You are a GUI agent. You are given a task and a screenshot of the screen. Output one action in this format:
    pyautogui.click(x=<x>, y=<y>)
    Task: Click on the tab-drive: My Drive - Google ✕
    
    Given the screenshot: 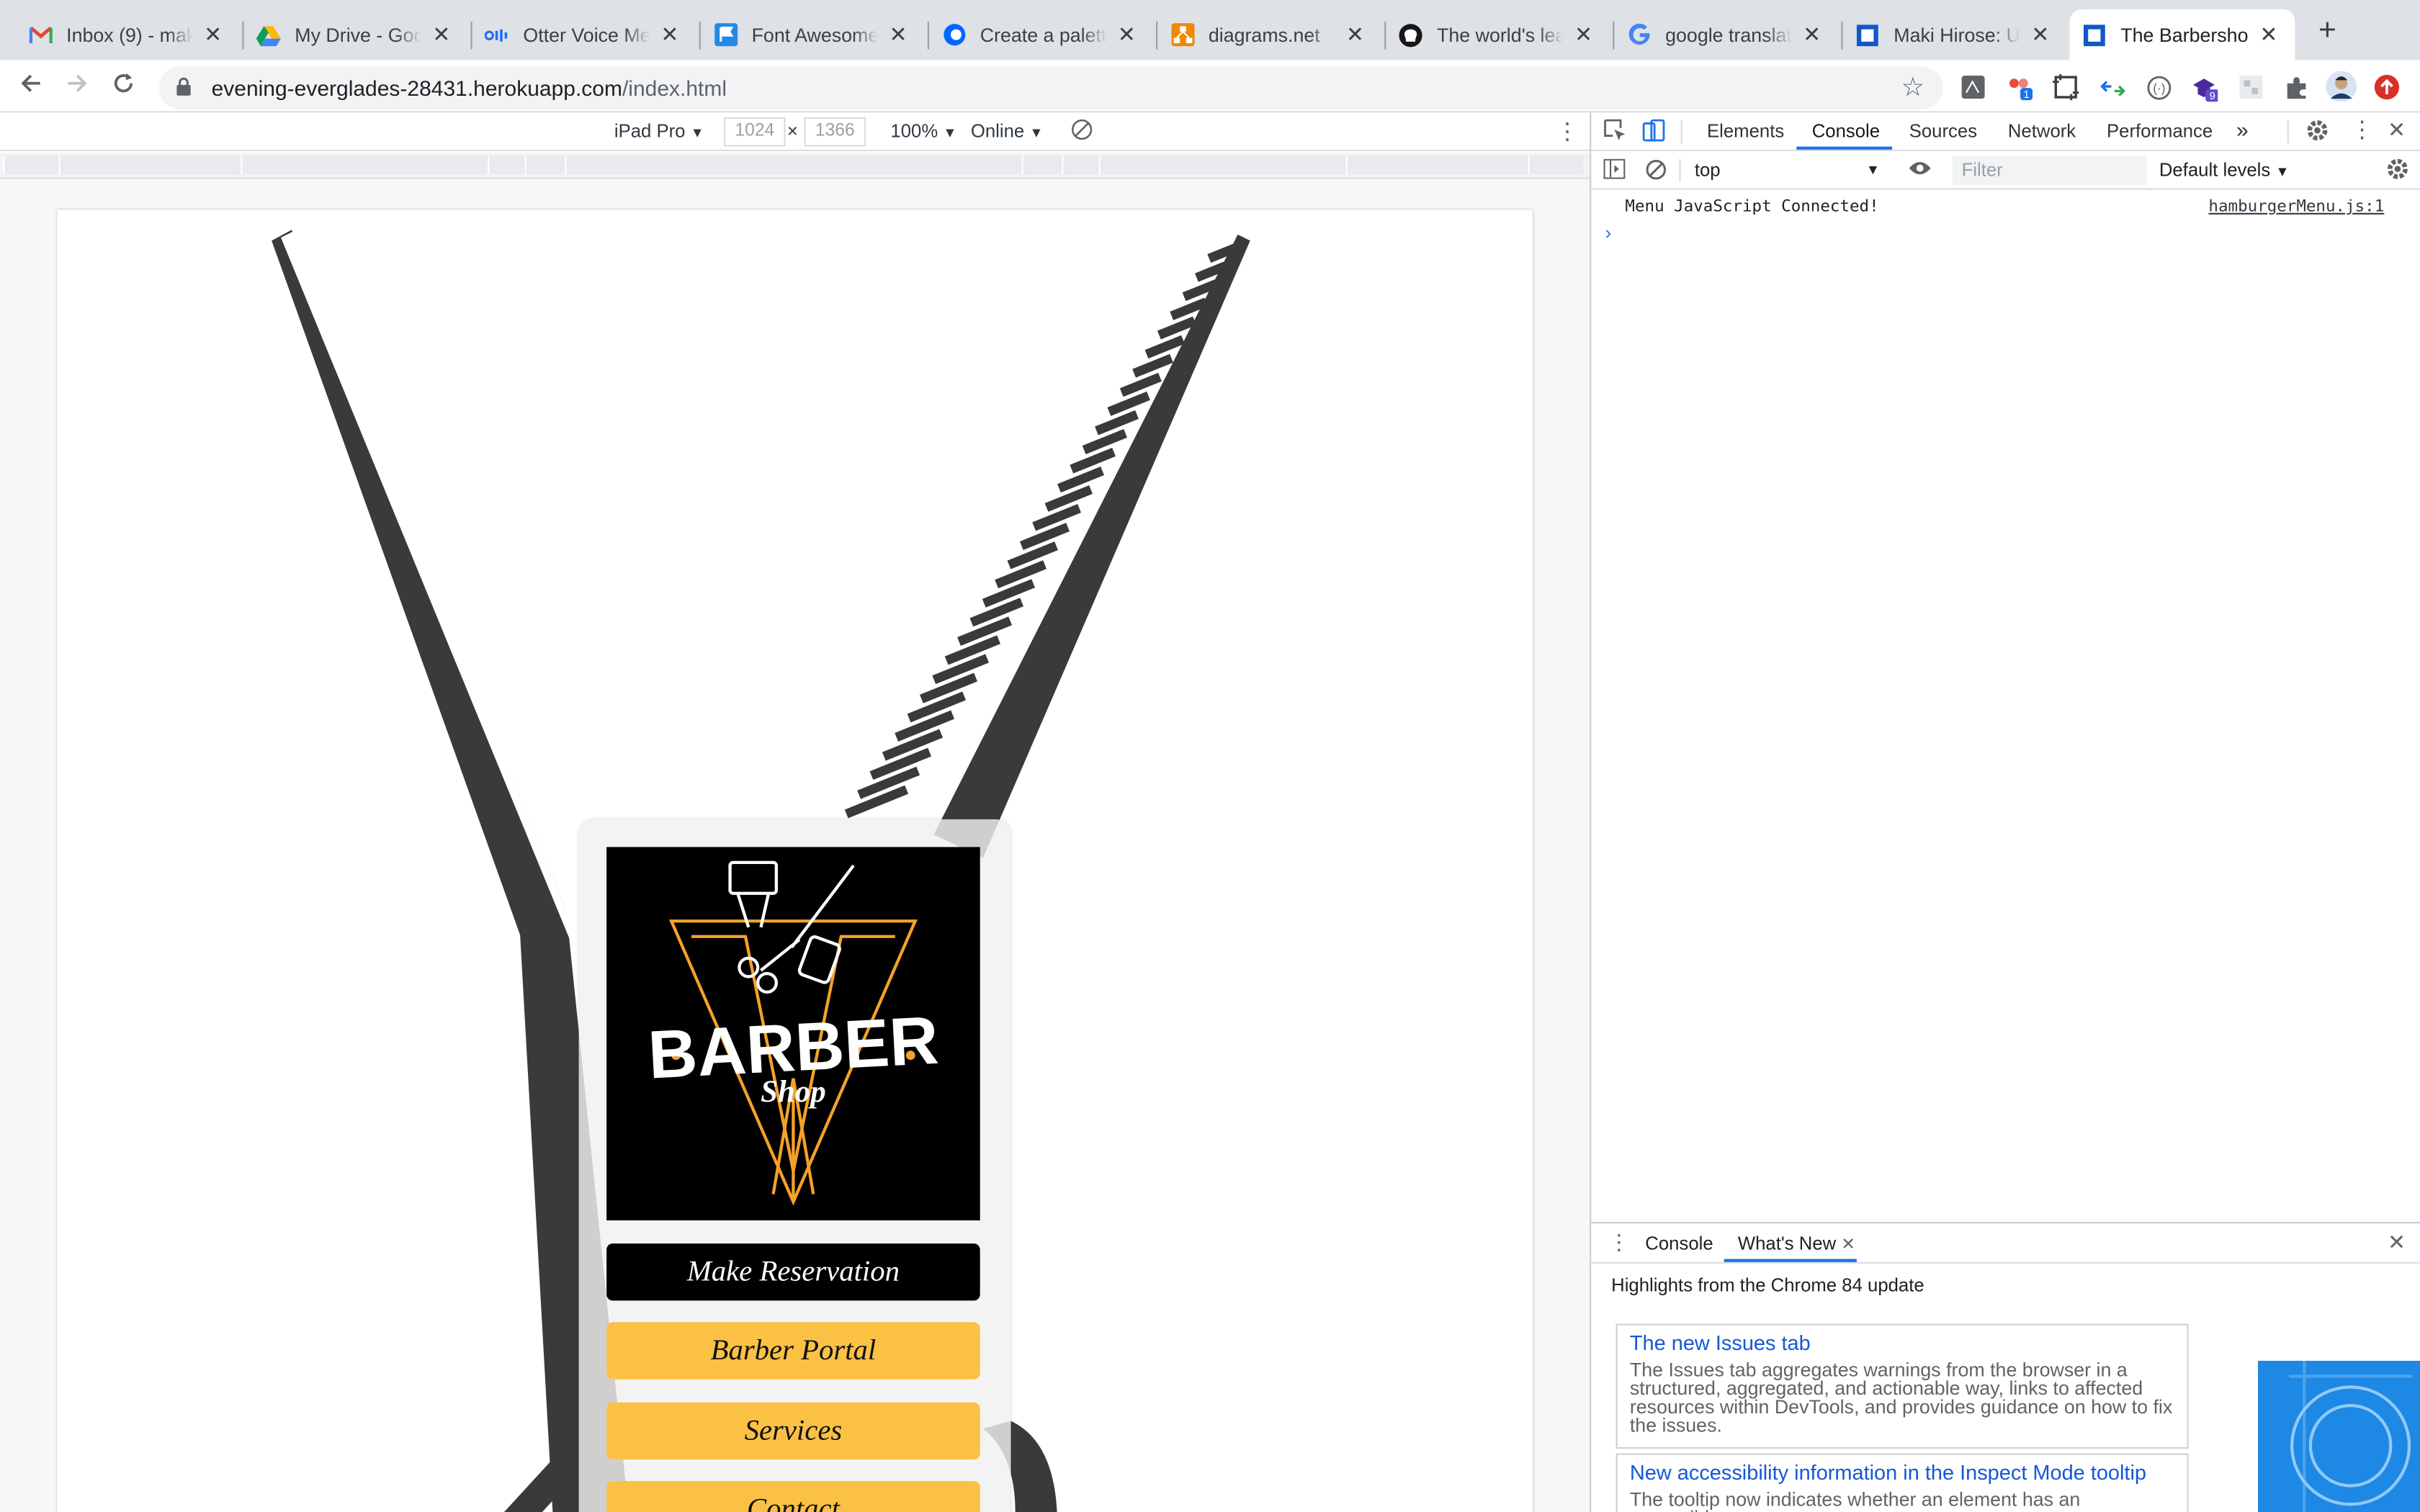 What is the action you would take?
    pyautogui.click(x=356, y=34)
    